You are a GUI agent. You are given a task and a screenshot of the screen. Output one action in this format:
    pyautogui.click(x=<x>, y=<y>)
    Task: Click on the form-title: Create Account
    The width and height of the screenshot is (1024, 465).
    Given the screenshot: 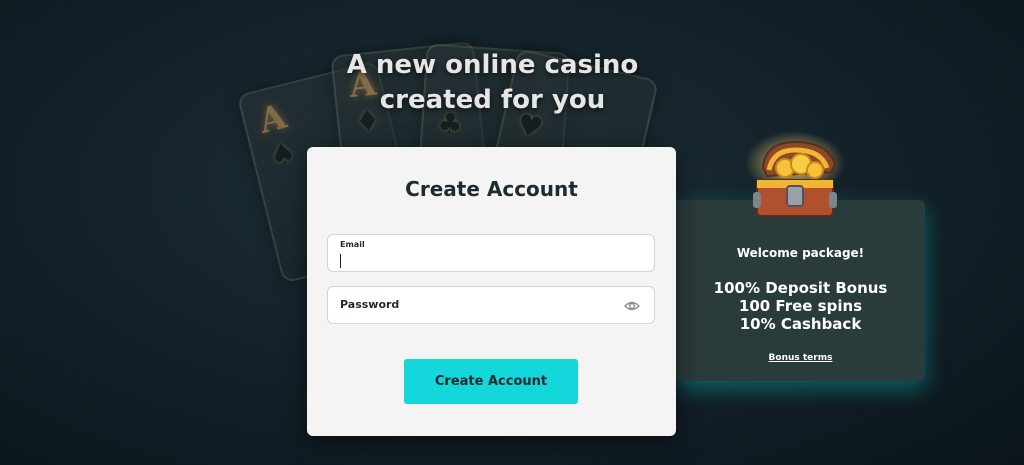 What is the action you would take?
    pyautogui.click(x=491, y=189)
    